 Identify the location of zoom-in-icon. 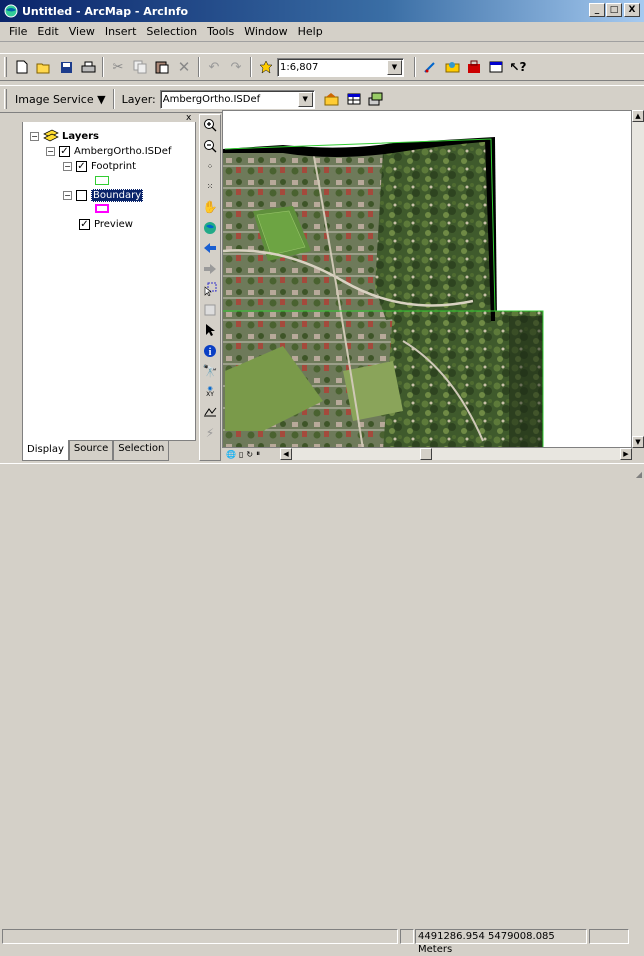
(210, 125).